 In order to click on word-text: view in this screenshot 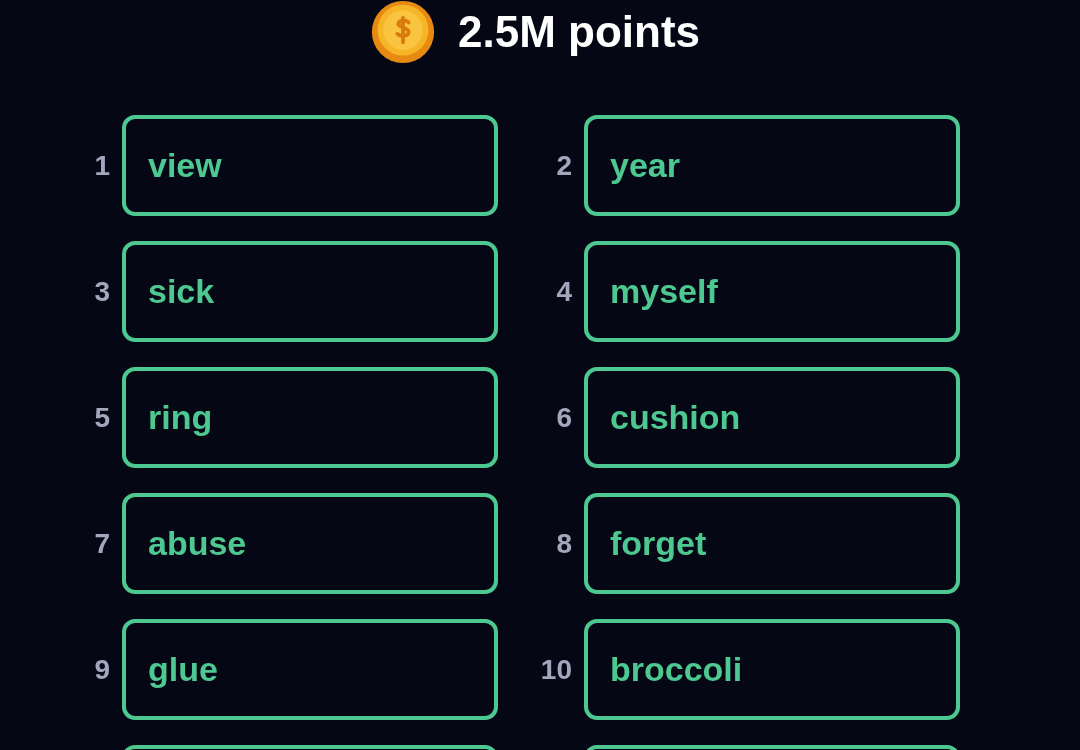, I will do `click(185, 165)`.